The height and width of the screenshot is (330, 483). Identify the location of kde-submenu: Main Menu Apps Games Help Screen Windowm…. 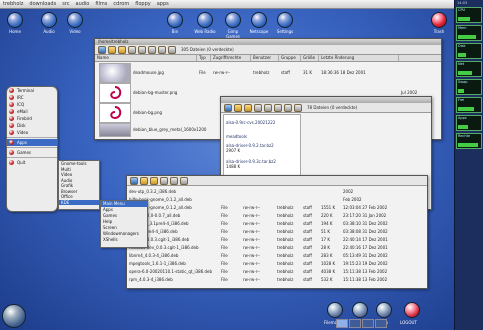
(124, 224).